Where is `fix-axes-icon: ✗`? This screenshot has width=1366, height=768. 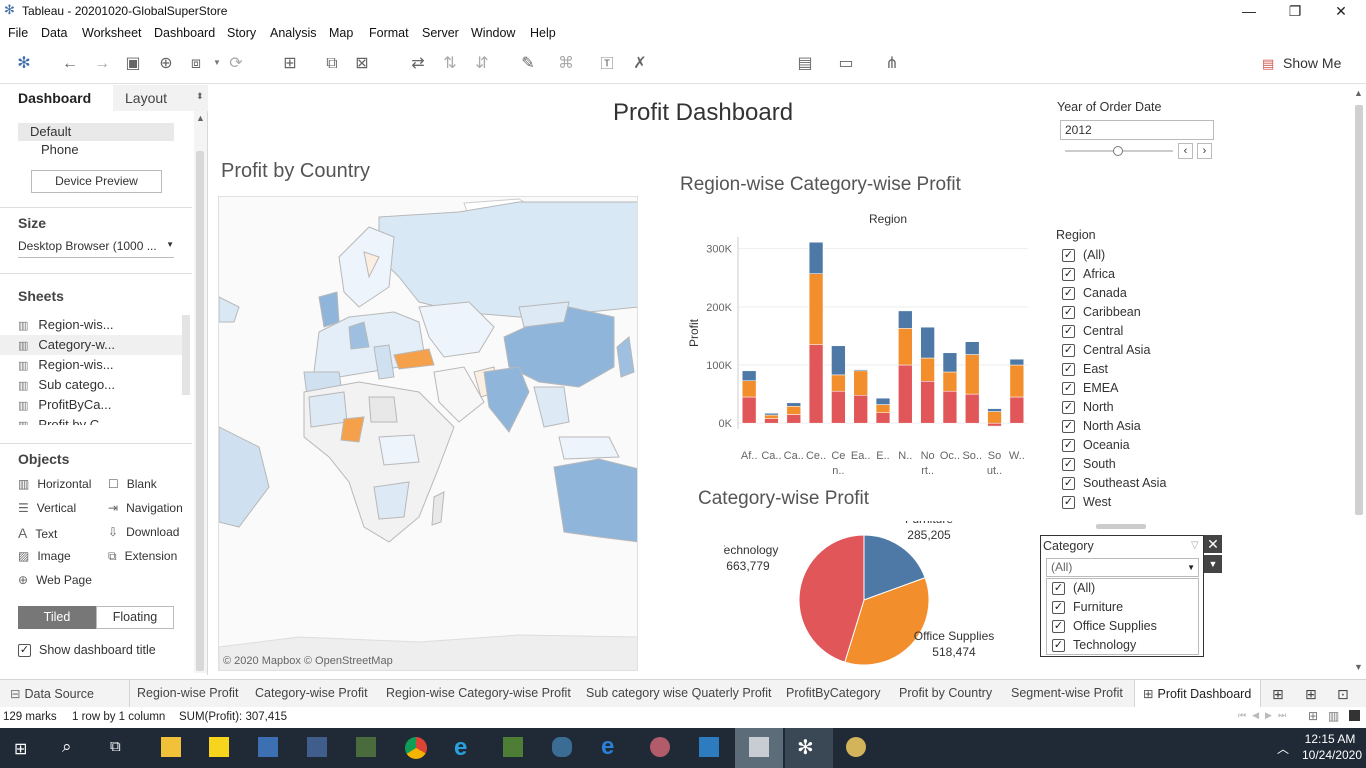
fix-axes-icon: ✗ is located at coordinates (640, 64).